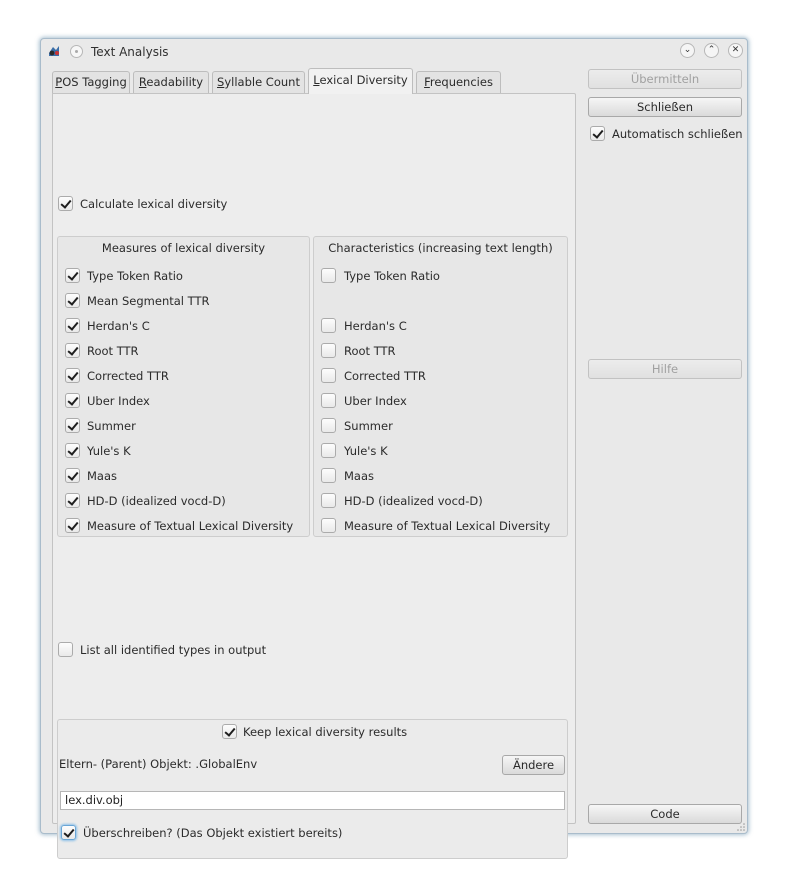 The height and width of the screenshot is (874, 789). What do you see at coordinates (229, 731) in the screenshot?
I see `keep-results-checkbox` at bounding box center [229, 731].